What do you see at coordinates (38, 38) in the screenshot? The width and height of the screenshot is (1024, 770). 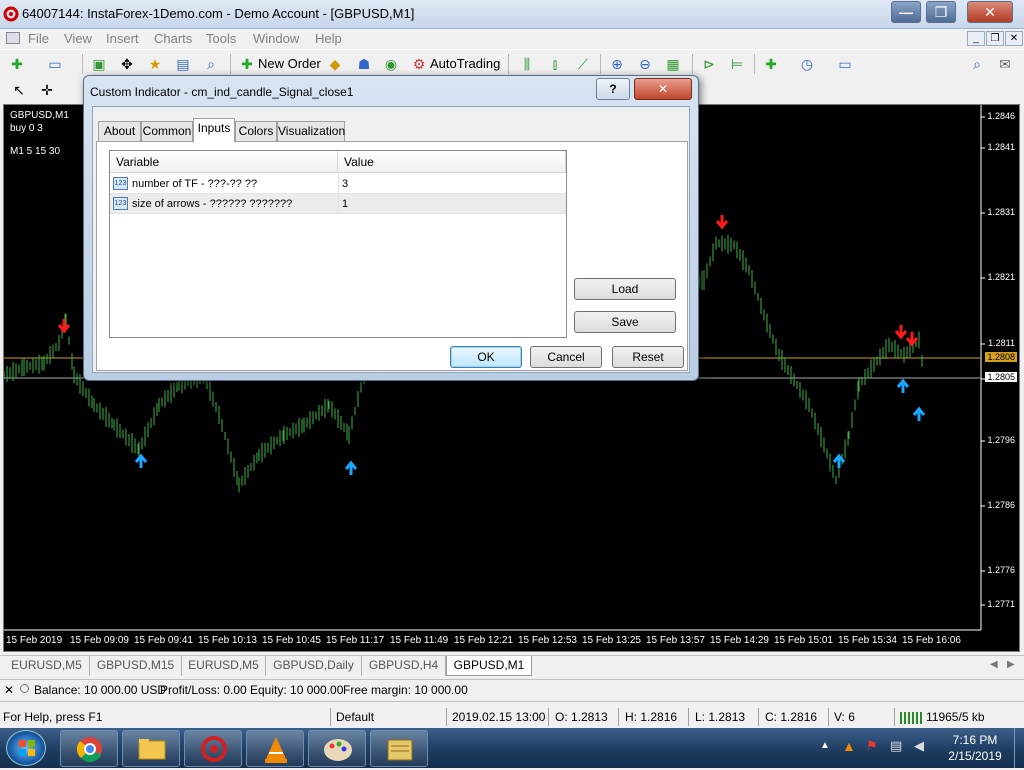 I see `menu-file: File` at bounding box center [38, 38].